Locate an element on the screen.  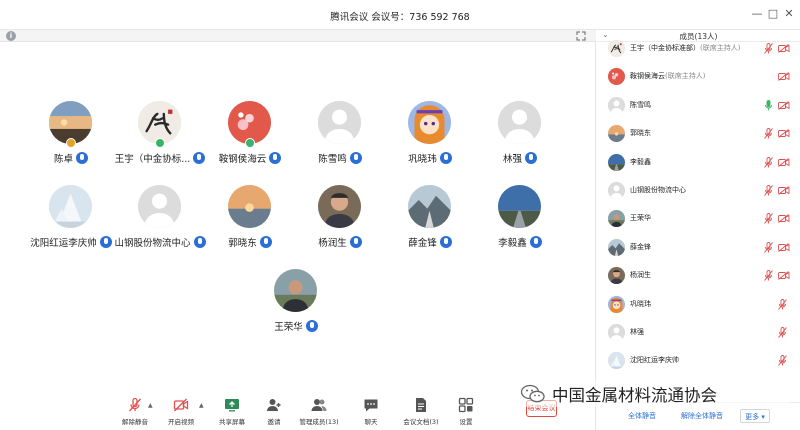
video-options-caret-icon: ▲ is located at coordinates (201, 405).